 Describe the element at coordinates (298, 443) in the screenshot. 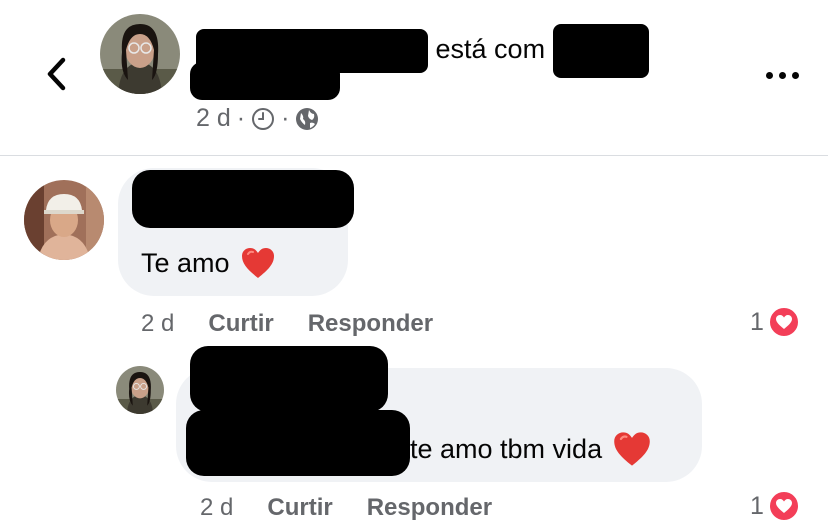

I see `redacted-reply-text` at that location.